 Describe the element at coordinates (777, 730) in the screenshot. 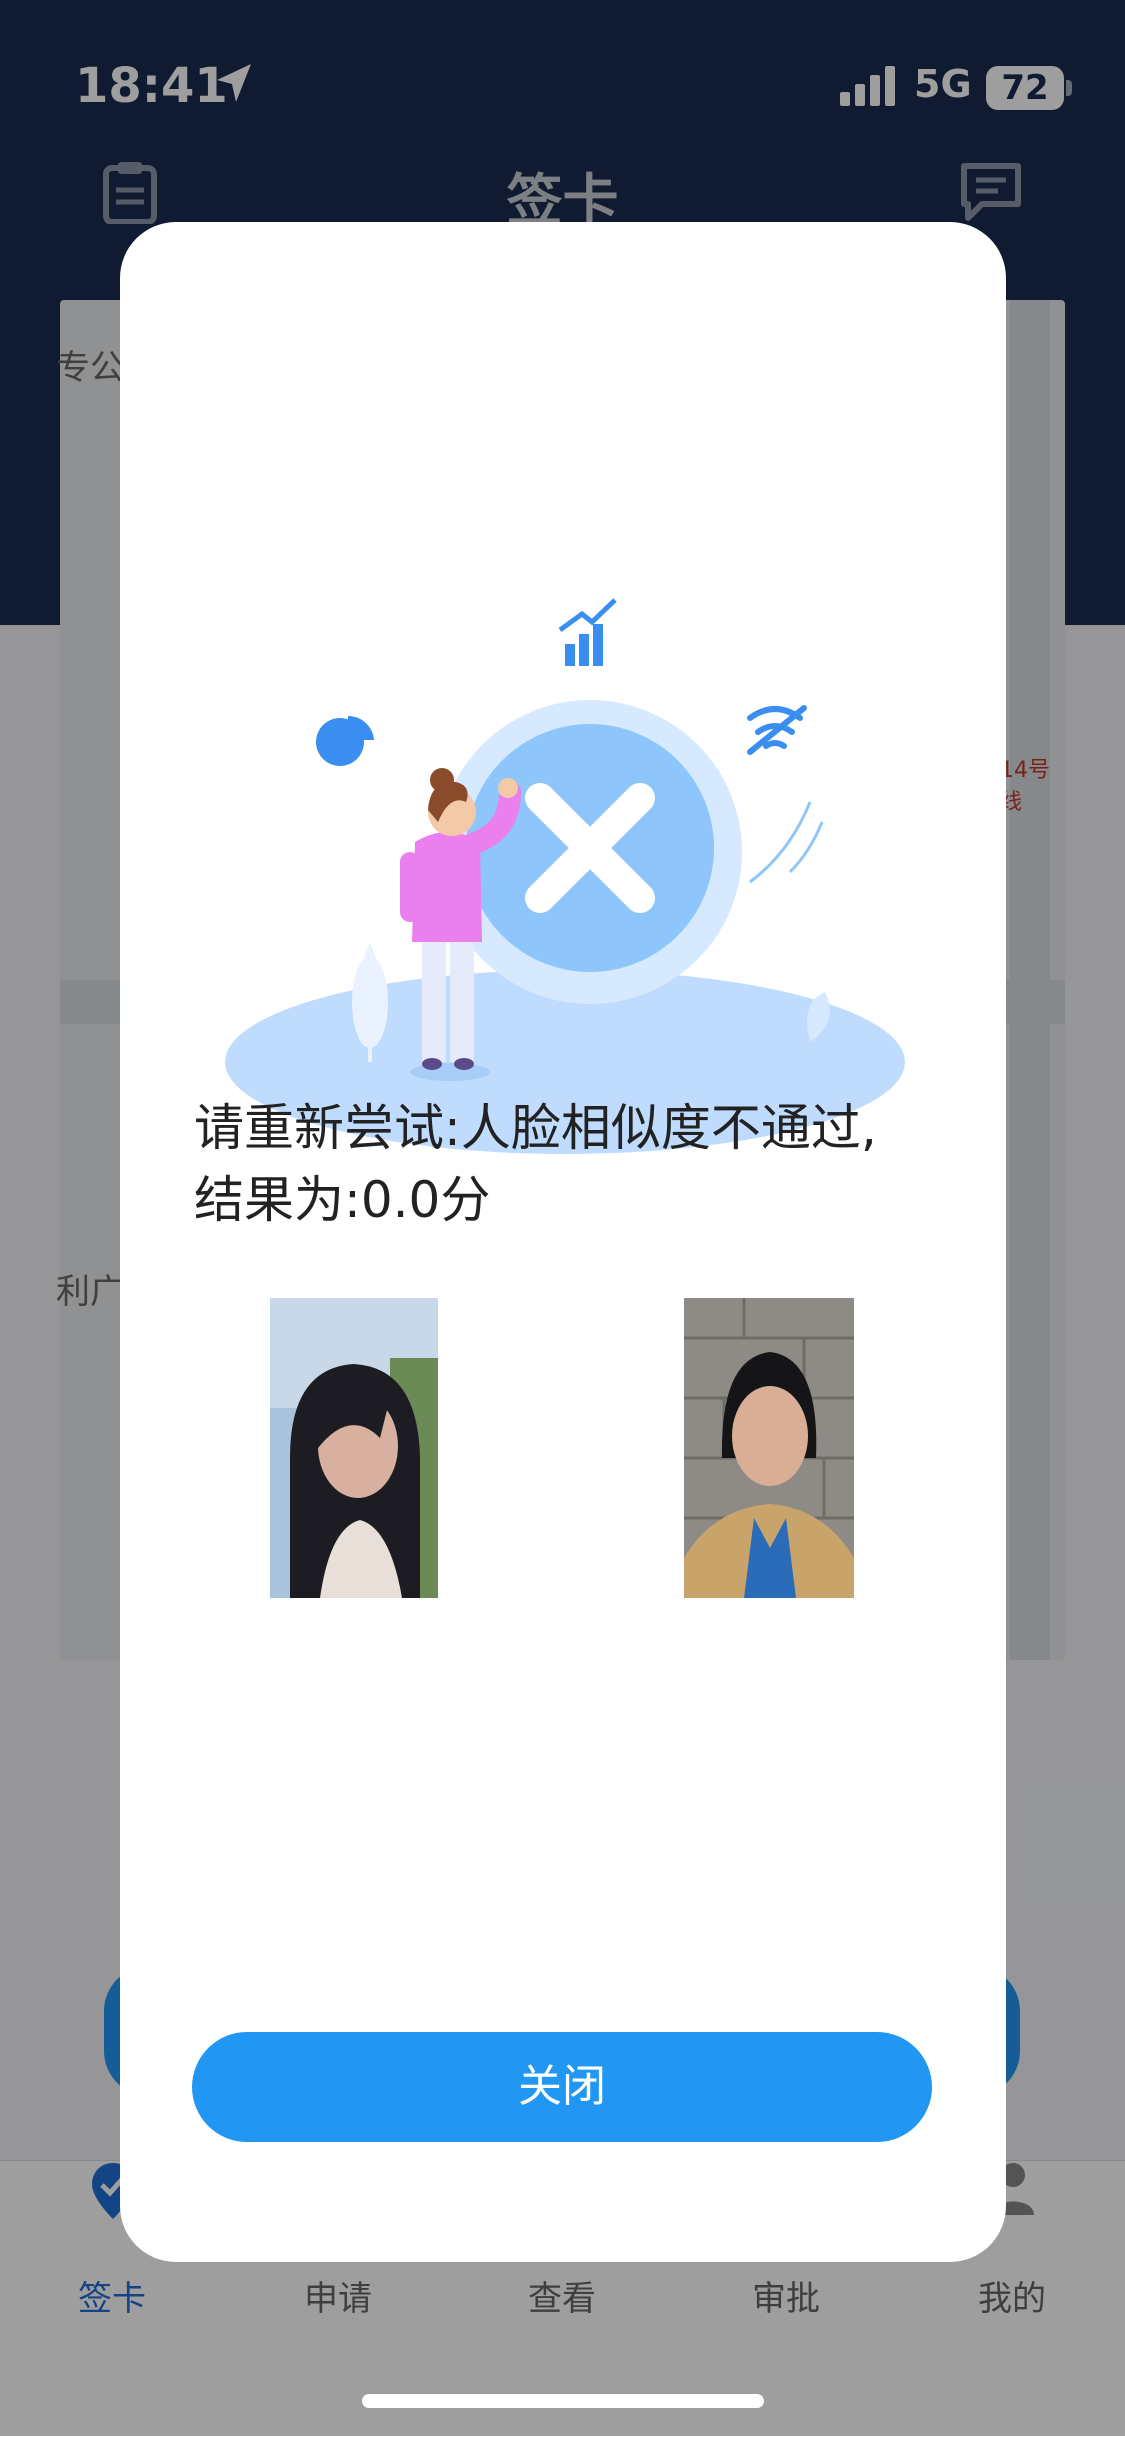

I see `no-signal-icon` at that location.